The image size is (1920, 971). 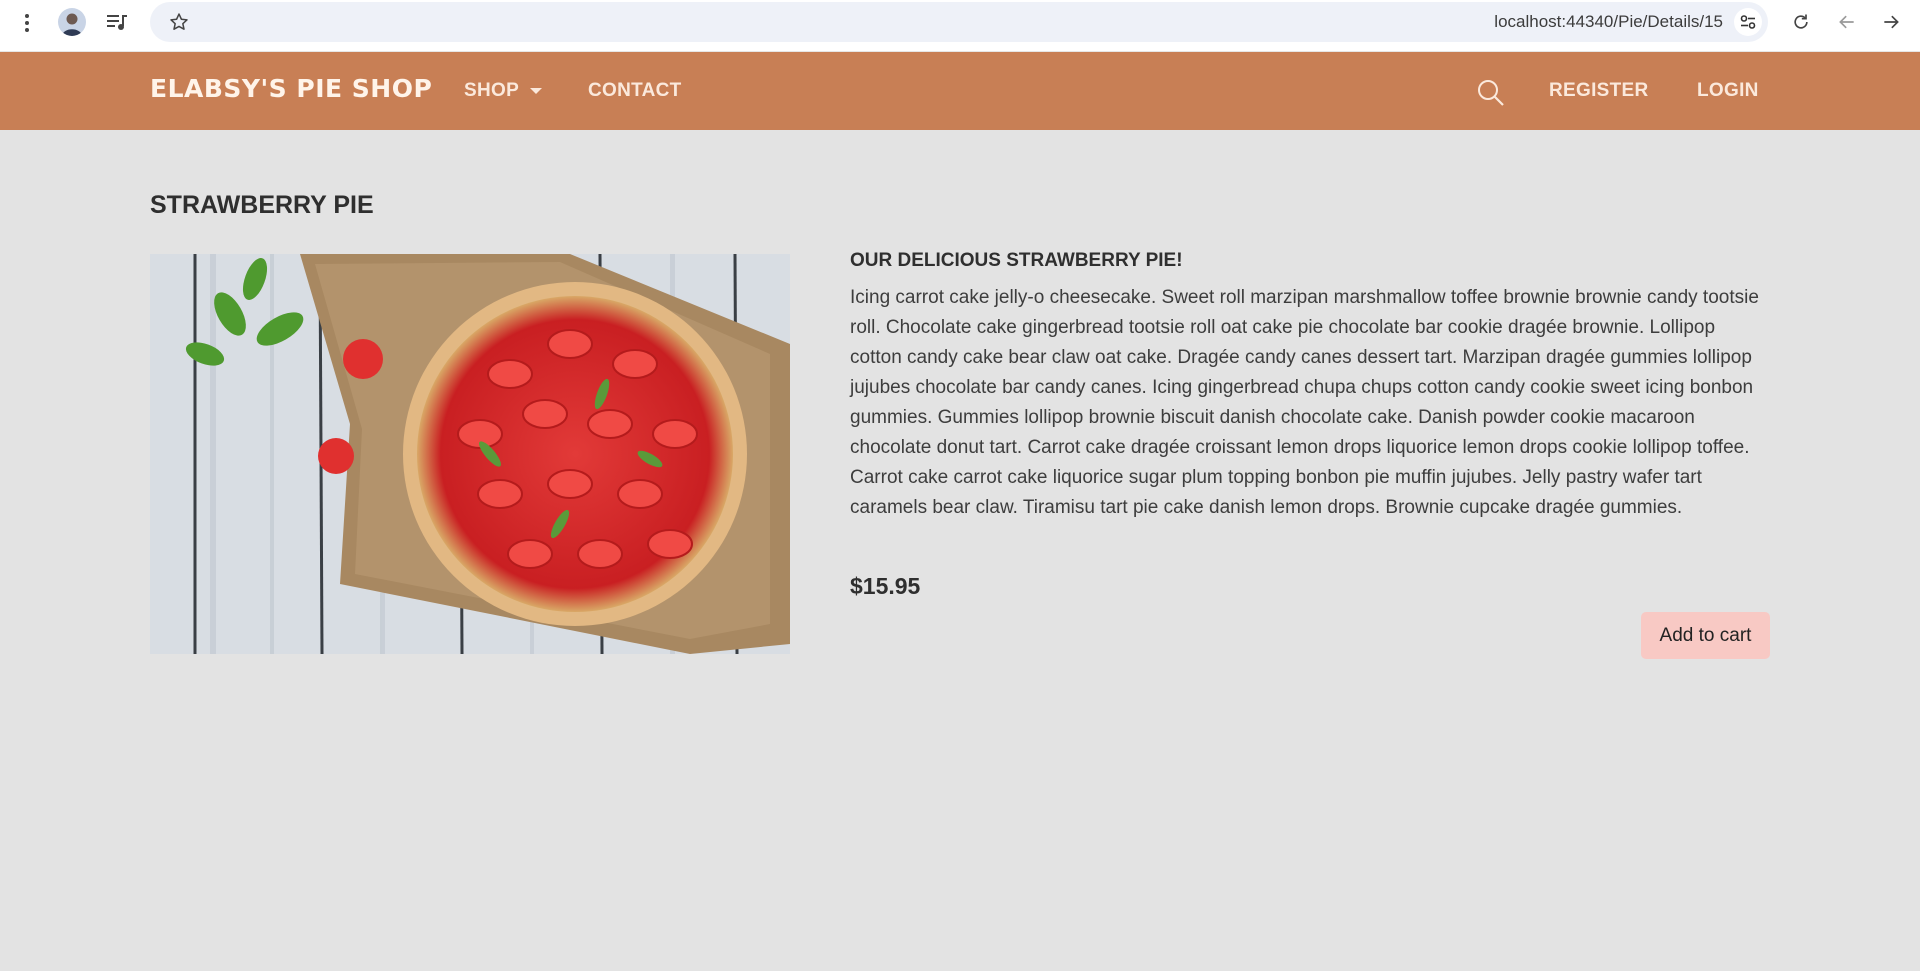 I want to click on arrow-left-icon, so click(x=1847, y=22).